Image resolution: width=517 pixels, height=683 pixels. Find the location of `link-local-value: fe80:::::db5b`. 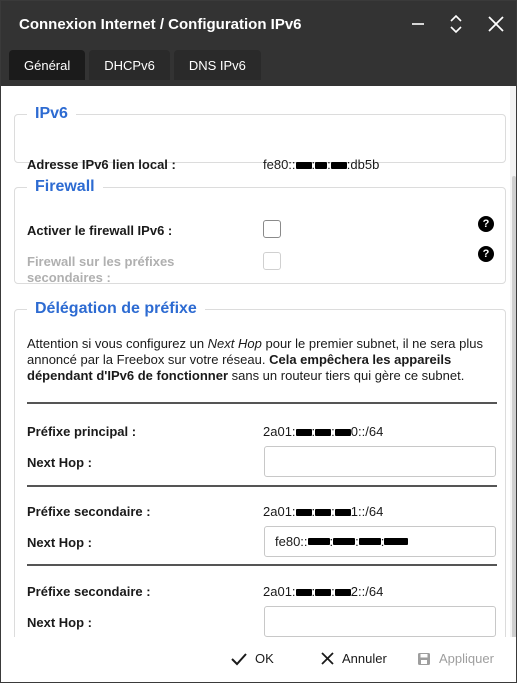

link-local-value: fe80:::::db5b is located at coordinates (321, 164).